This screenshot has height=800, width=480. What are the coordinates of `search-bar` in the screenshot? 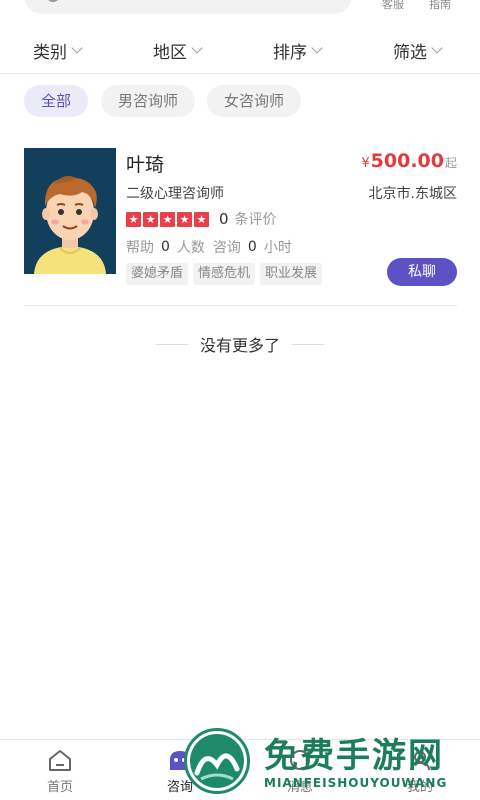 It's located at (188, 7).